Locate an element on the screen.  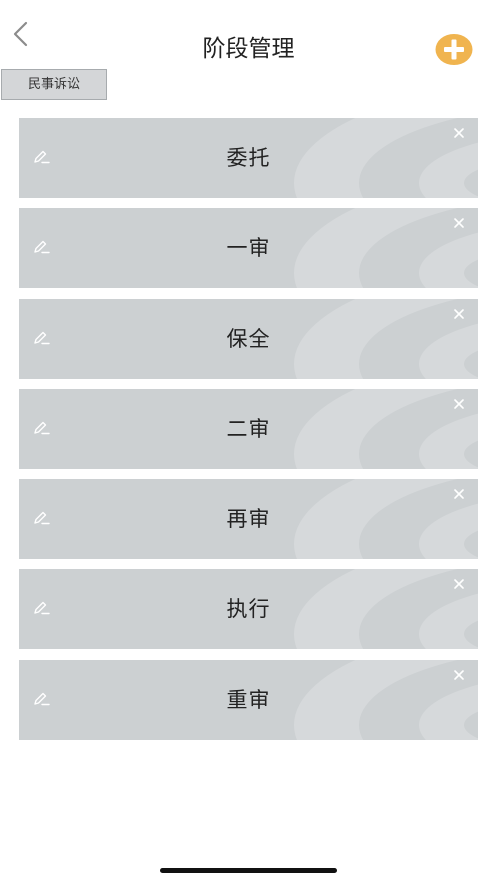
stage-name: 委托 is located at coordinates (248, 158).